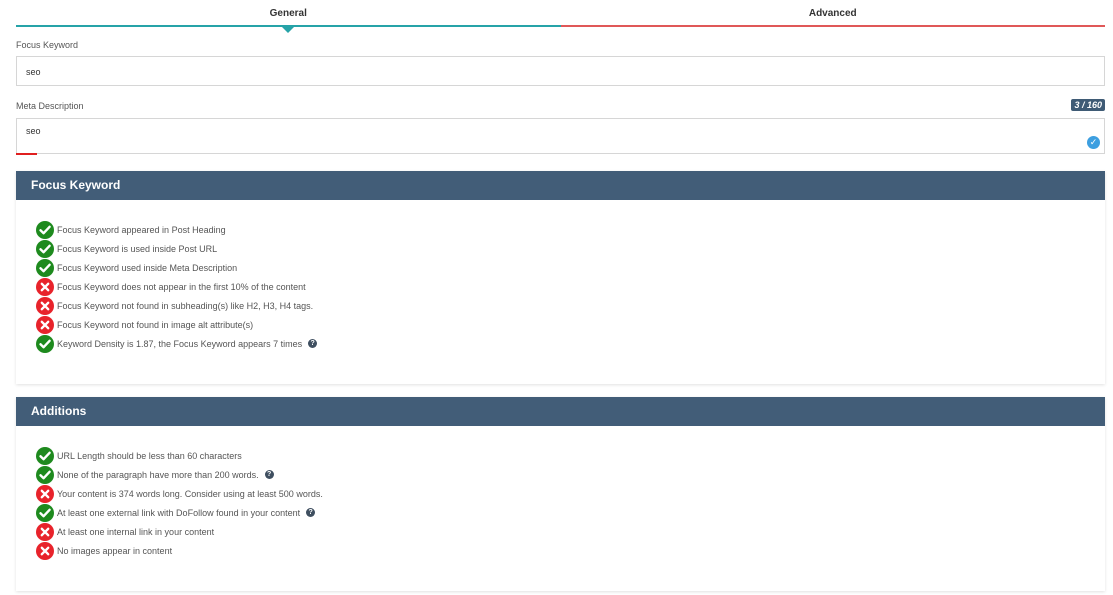 Image resolution: width=1113 pixels, height=595 pixels. I want to click on focus-keyword-panel-title: Focus Keyword, so click(560, 185).